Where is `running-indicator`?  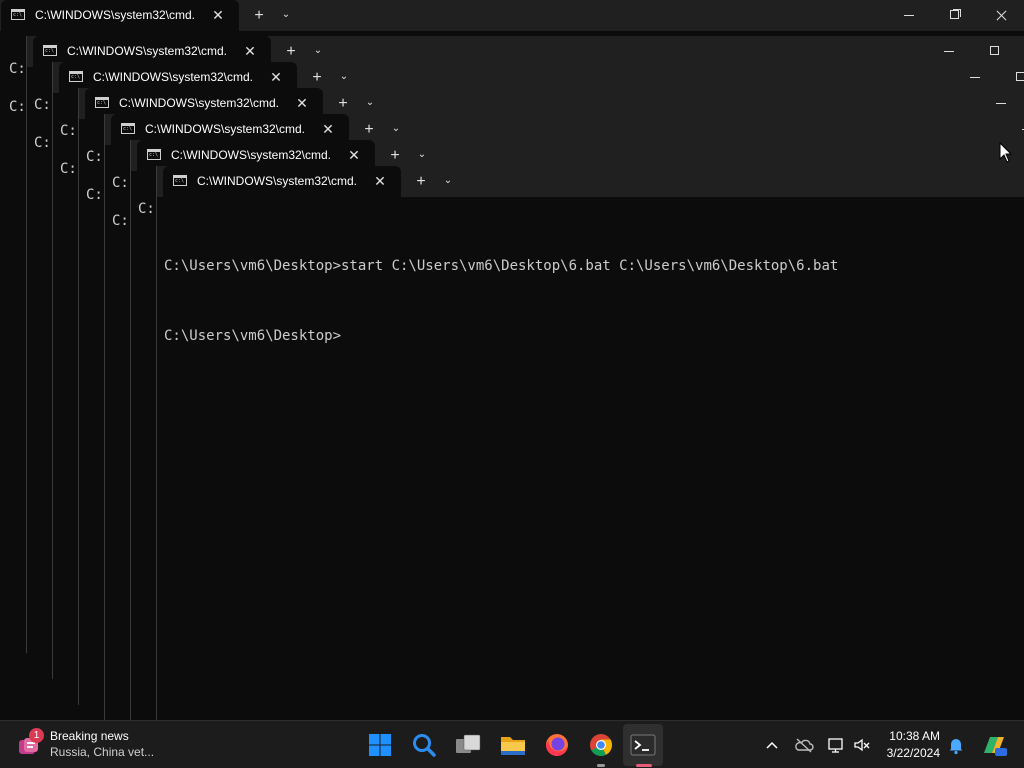 running-indicator is located at coordinates (601, 765).